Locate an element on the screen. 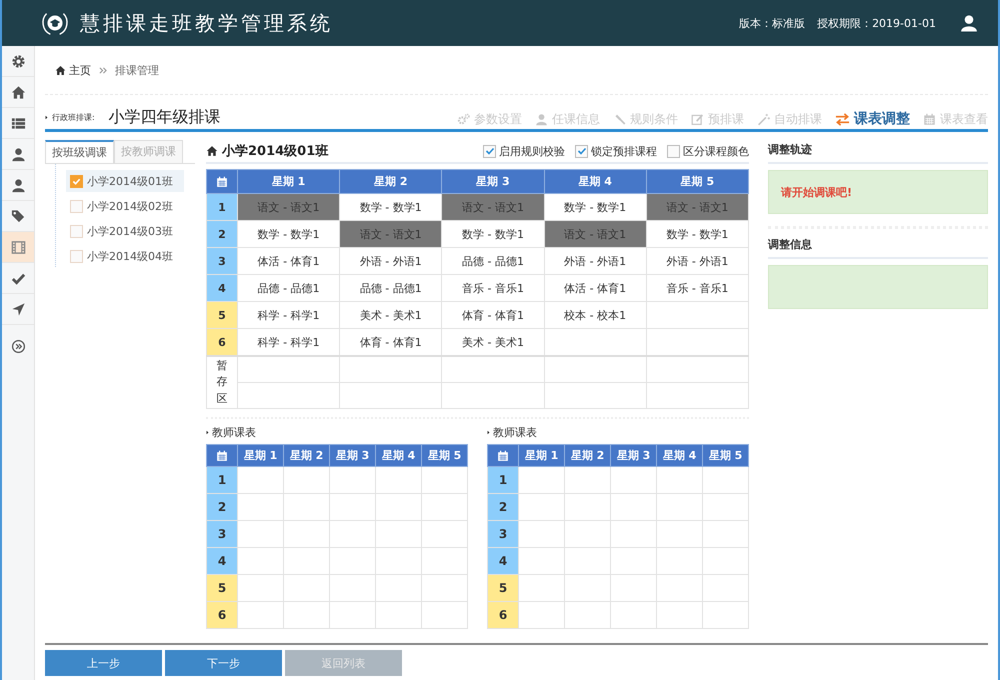 The width and height of the screenshot is (1000, 680). table-title: 教师课表 is located at coordinates (234, 432).